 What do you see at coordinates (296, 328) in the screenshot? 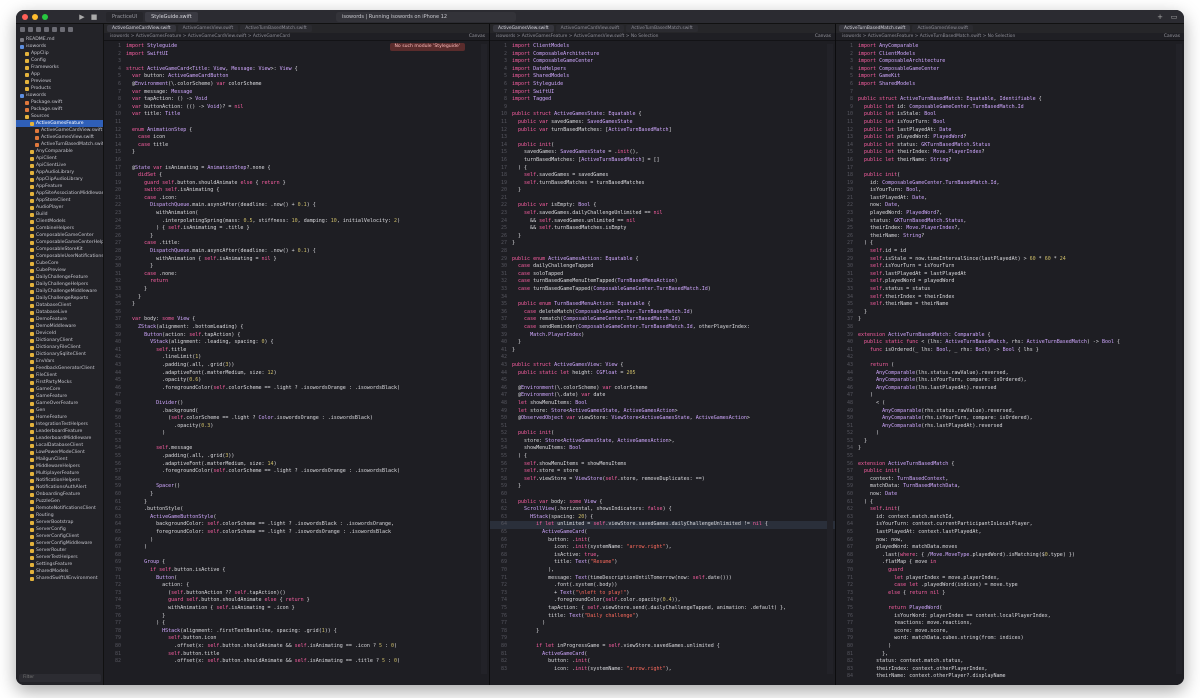
I see `code-line: 38 ZStack(alignment: .bottomLeading) {` at bounding box center [296, 328].